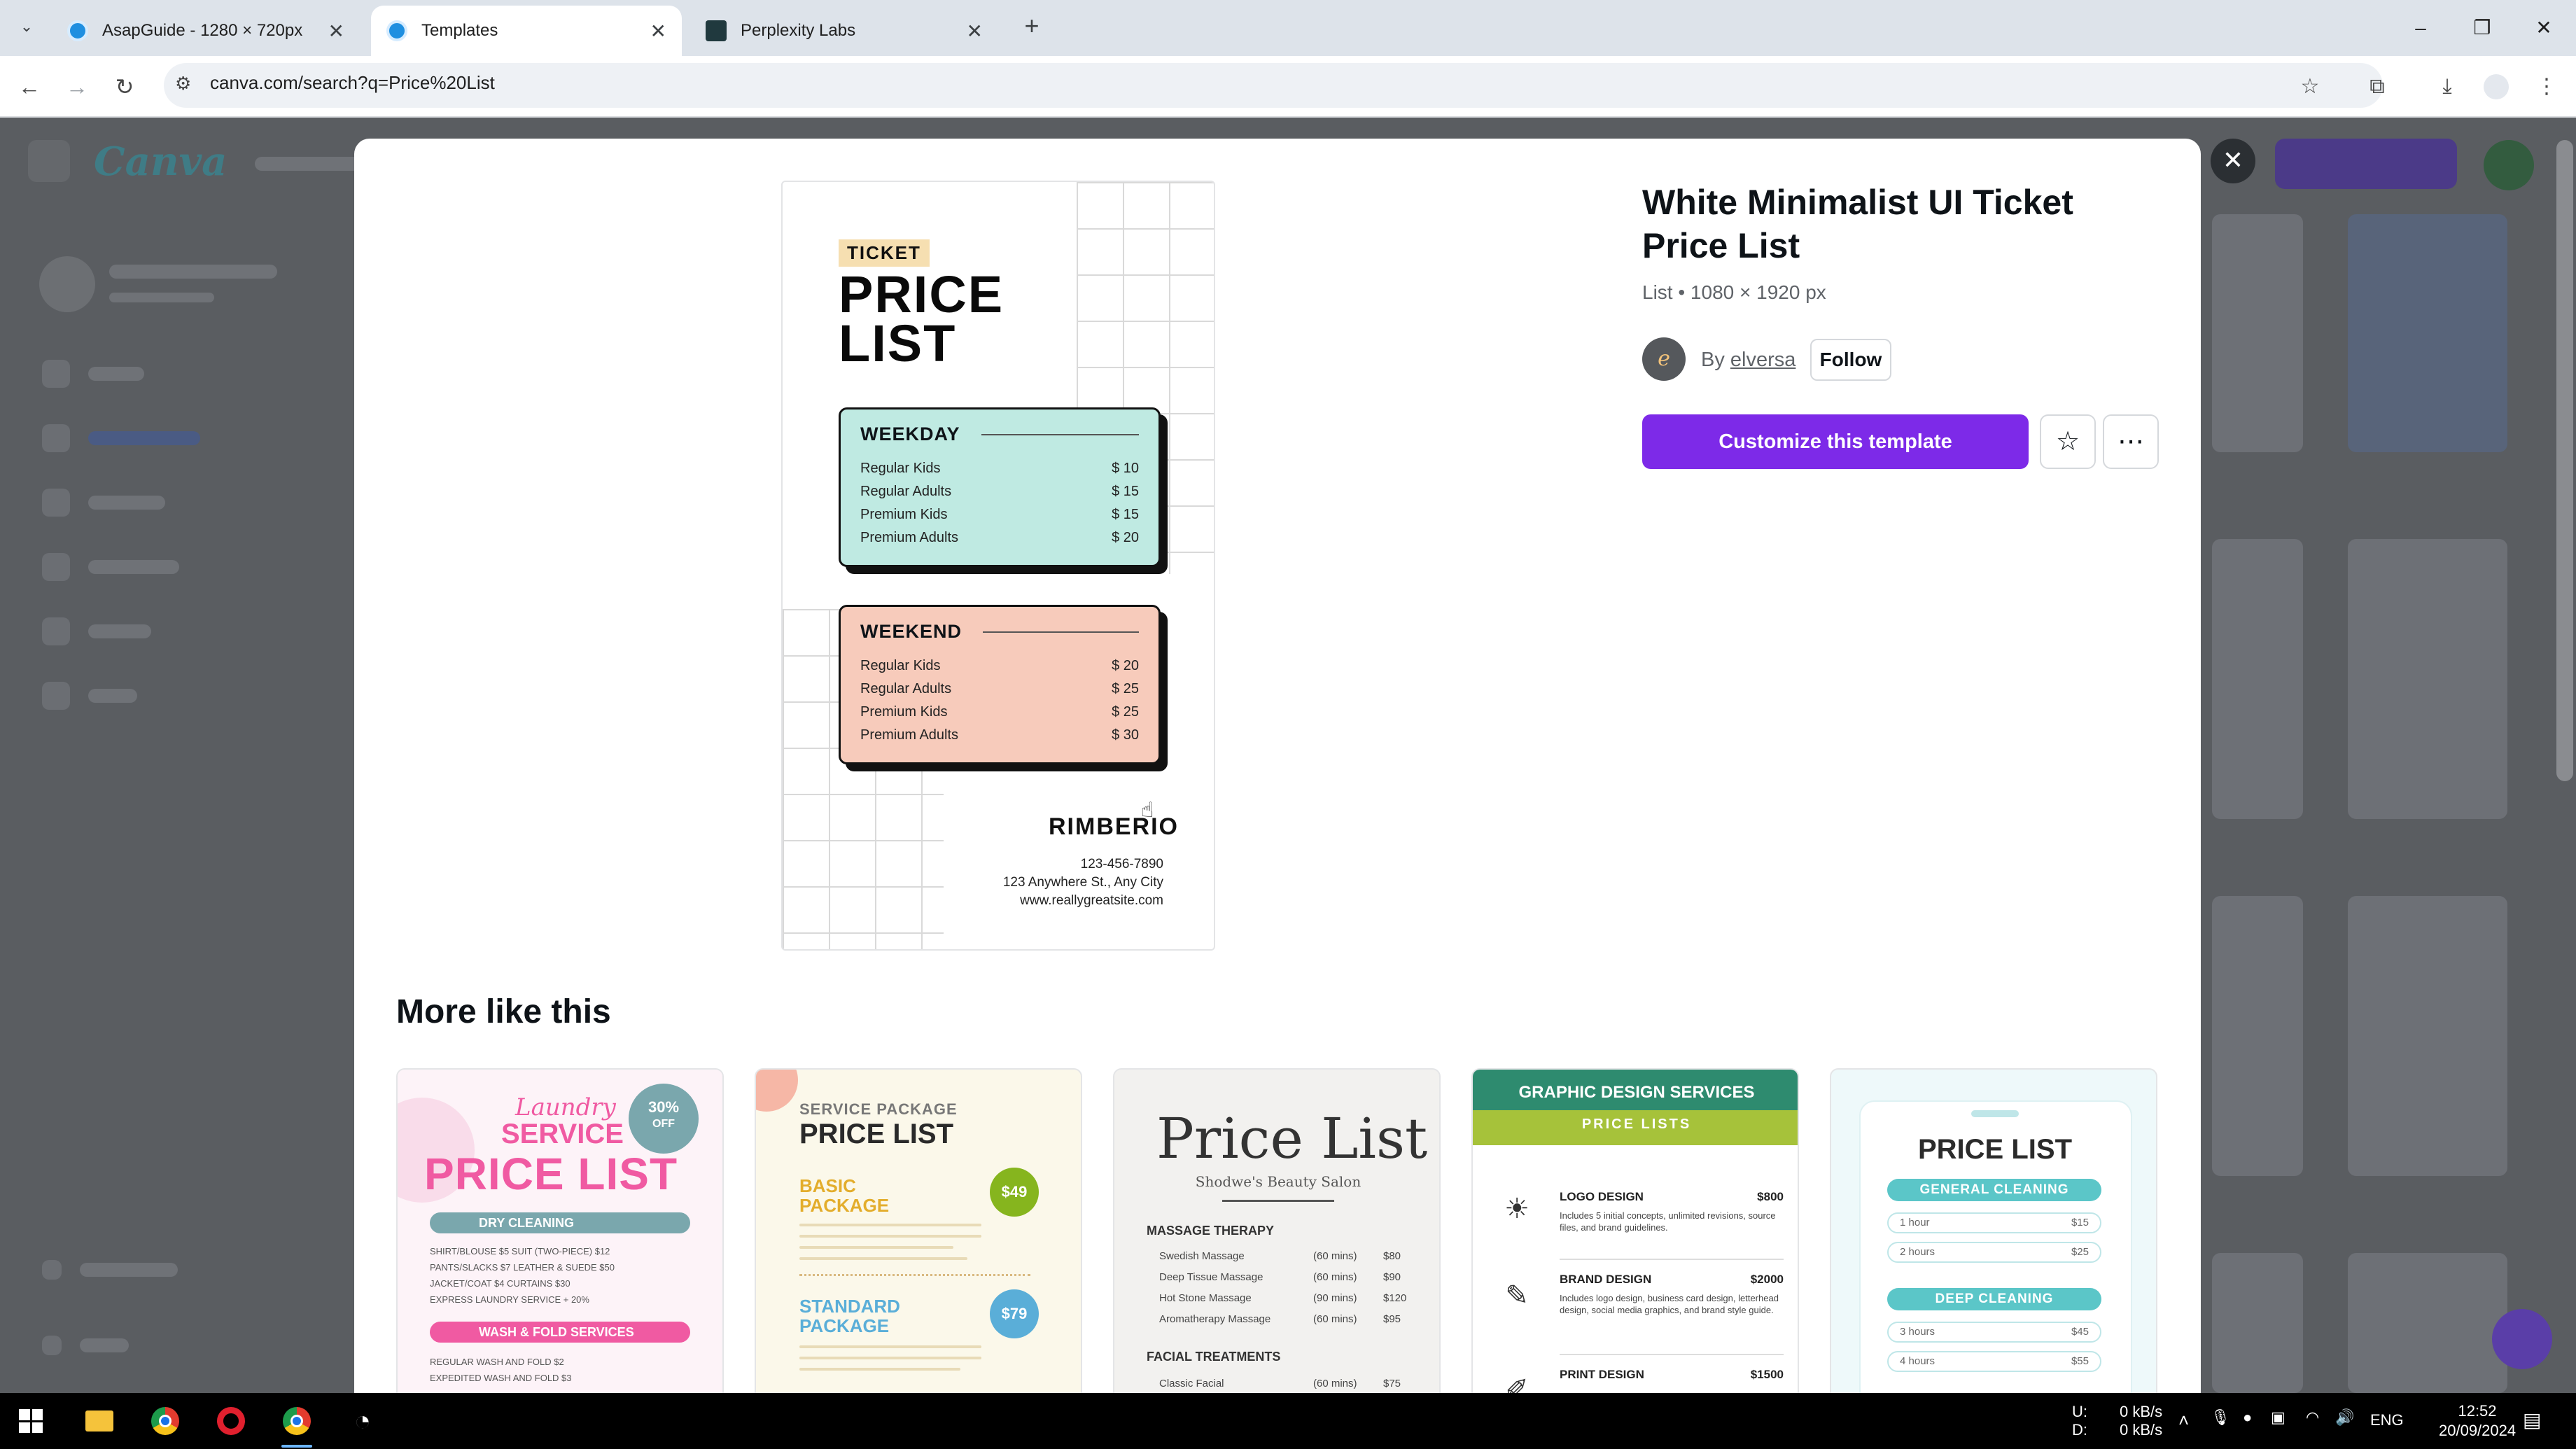 The height and width of the screenshot is (1449, 2576). I want to click on cleaning-price: $15, so click(2080, 1222).